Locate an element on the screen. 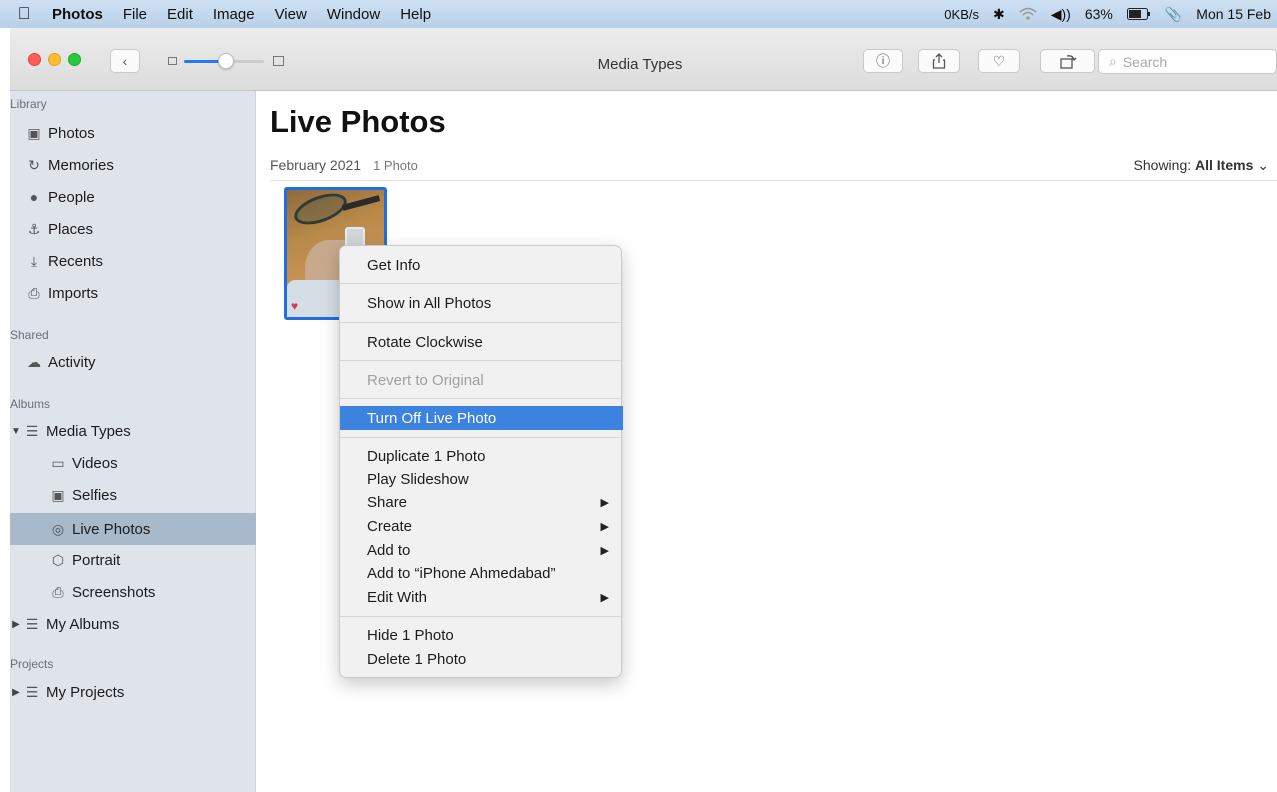 This screenshot has height=792, width=1277. sidebar-item-label: My Projects is located at coordinates (85, 692).